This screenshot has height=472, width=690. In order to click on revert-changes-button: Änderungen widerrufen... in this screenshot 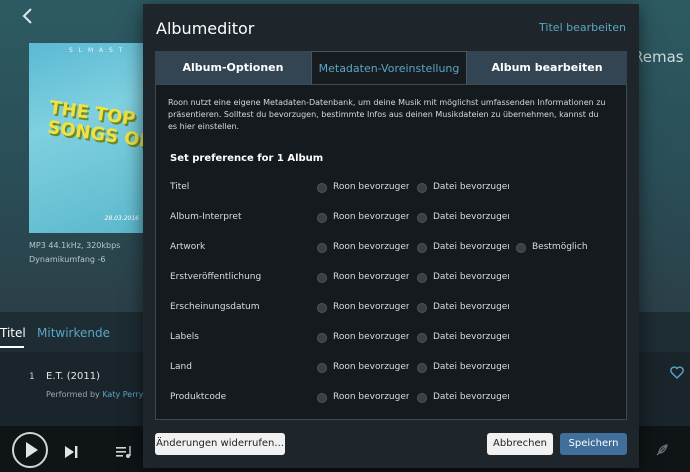, I will do `click(220, 444)`.